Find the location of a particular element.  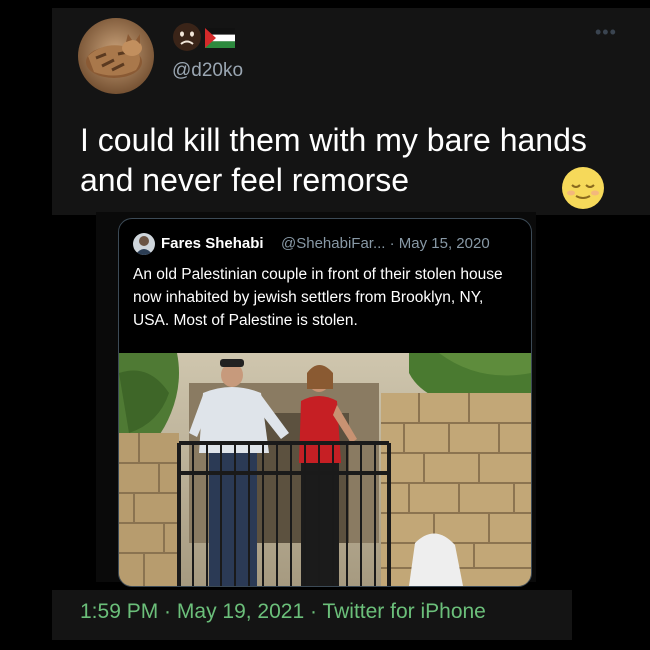

tweet-date: May 19, 2021 is located at coordinates (240, 611).